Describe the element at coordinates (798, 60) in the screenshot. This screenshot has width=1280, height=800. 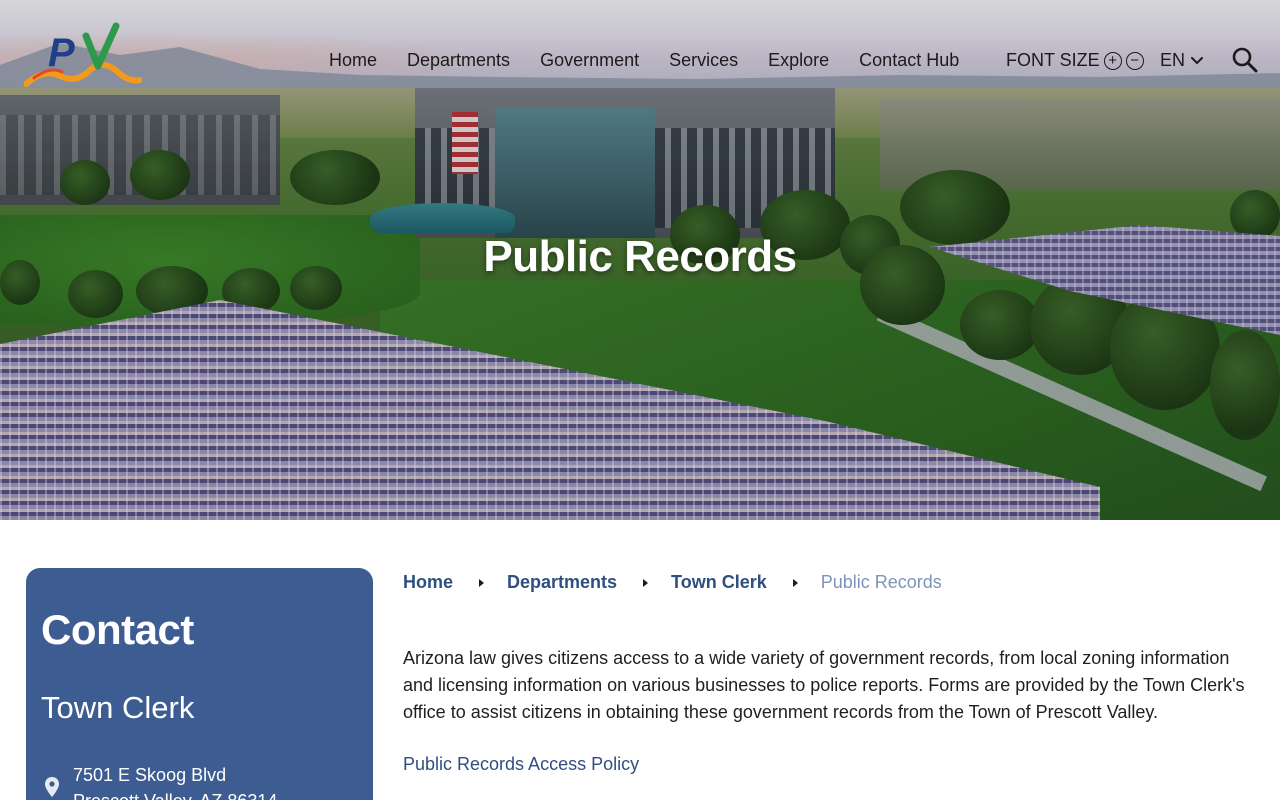
I see `nav-explore: Explore` at that location.